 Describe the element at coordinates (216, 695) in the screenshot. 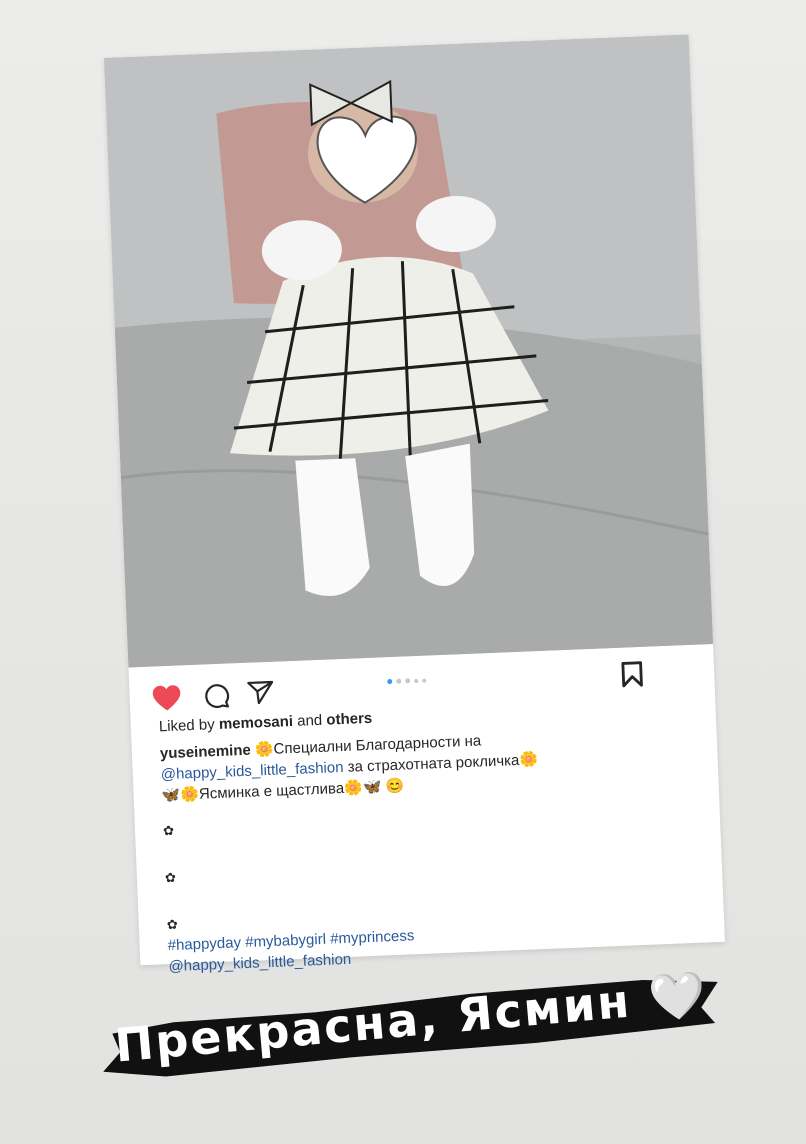

I see `comment-icon` at that location.